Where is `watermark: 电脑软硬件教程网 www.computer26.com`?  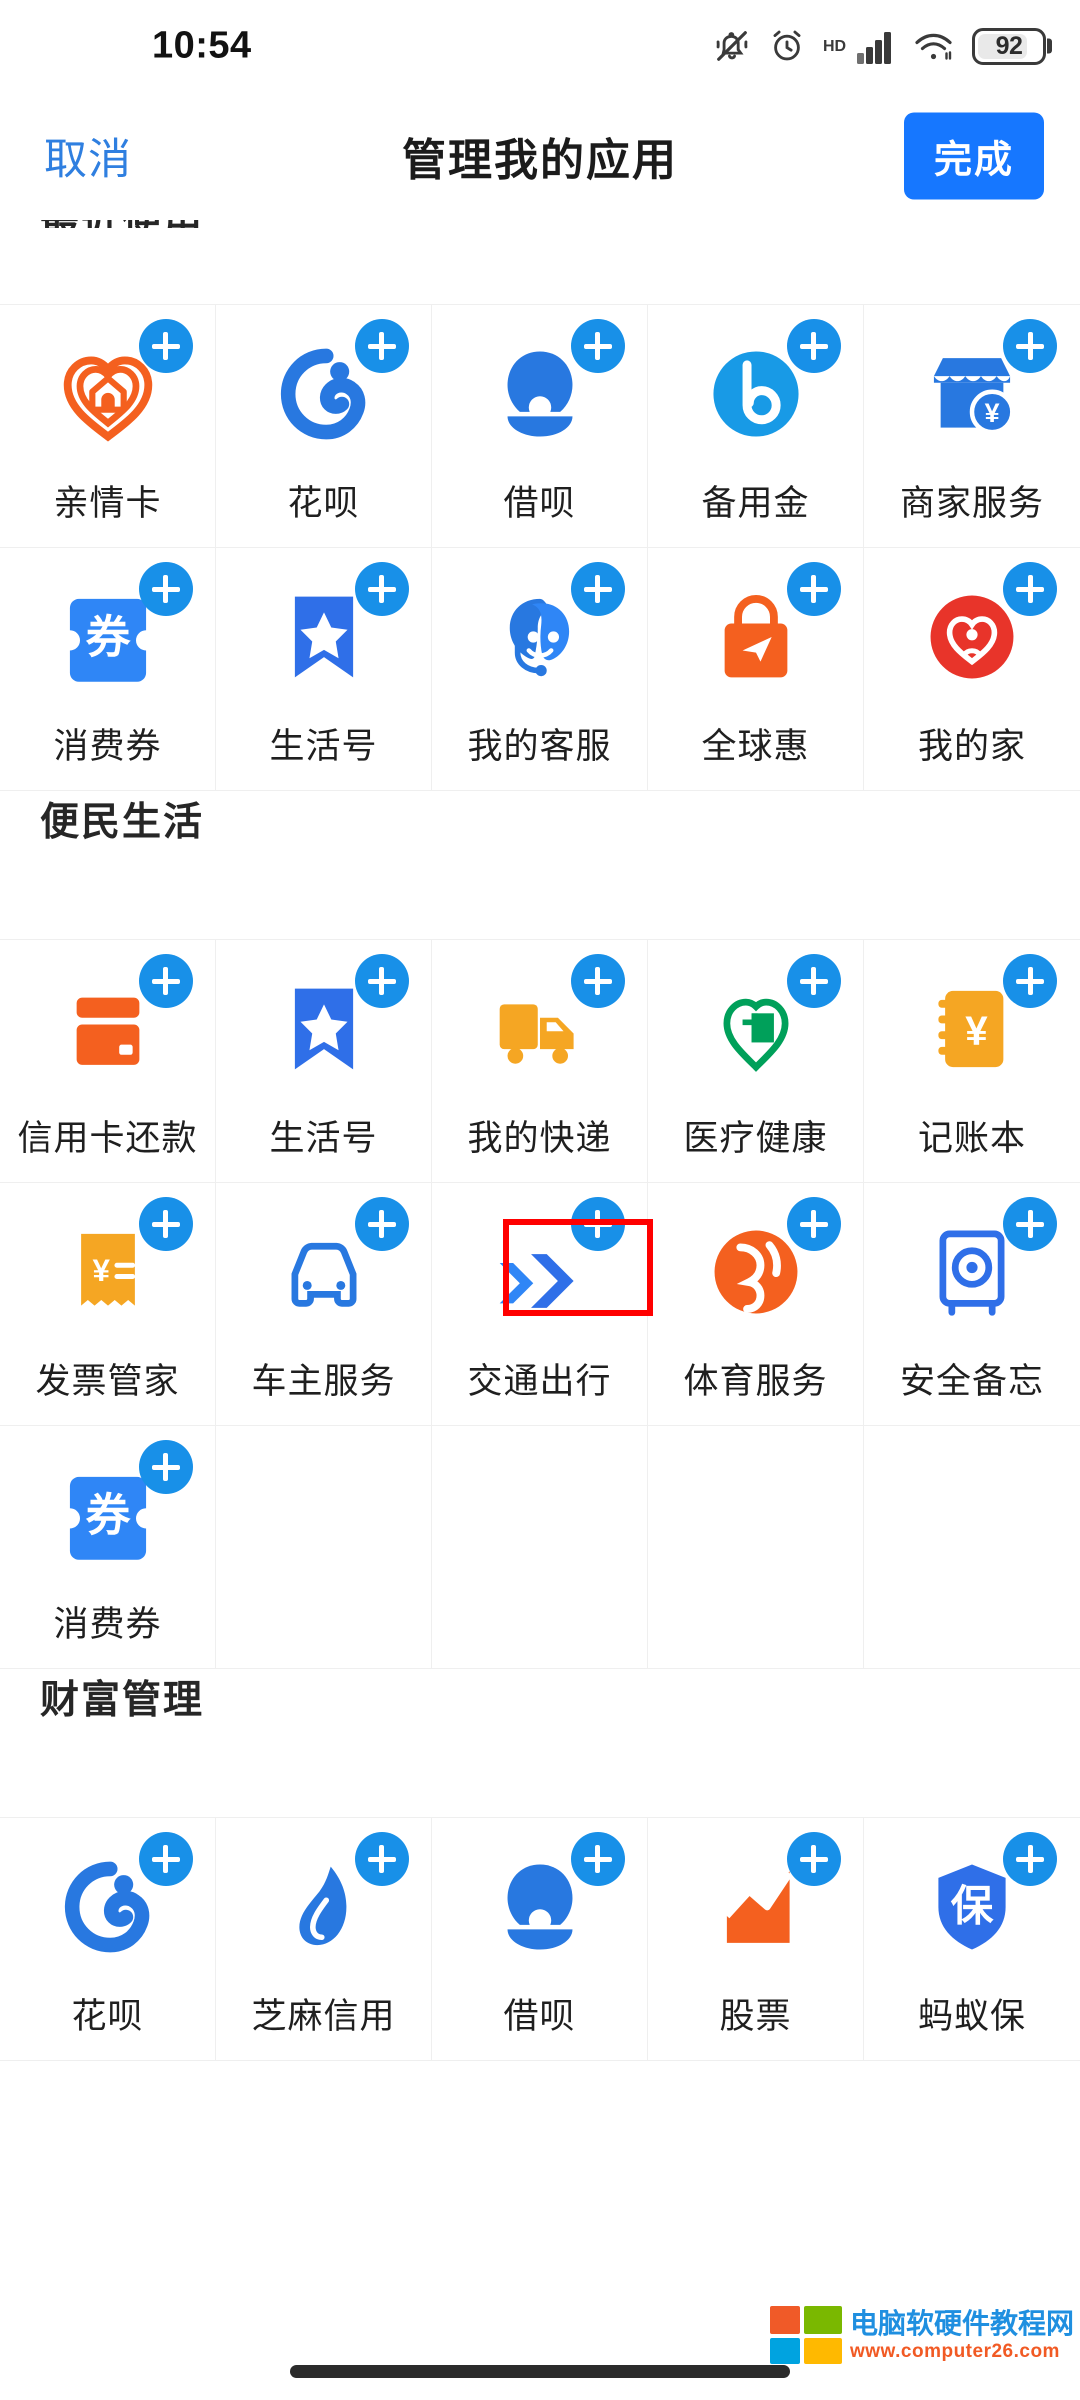 watermark: 电脑软硬件教程网 www.computer26.com is located at coordinates (921, 2335).